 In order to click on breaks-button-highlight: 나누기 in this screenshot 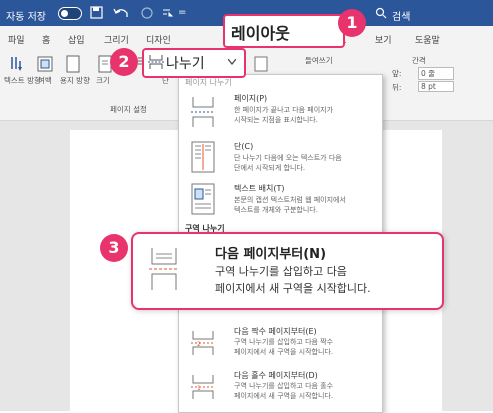, I will do `click(194, 63)`.